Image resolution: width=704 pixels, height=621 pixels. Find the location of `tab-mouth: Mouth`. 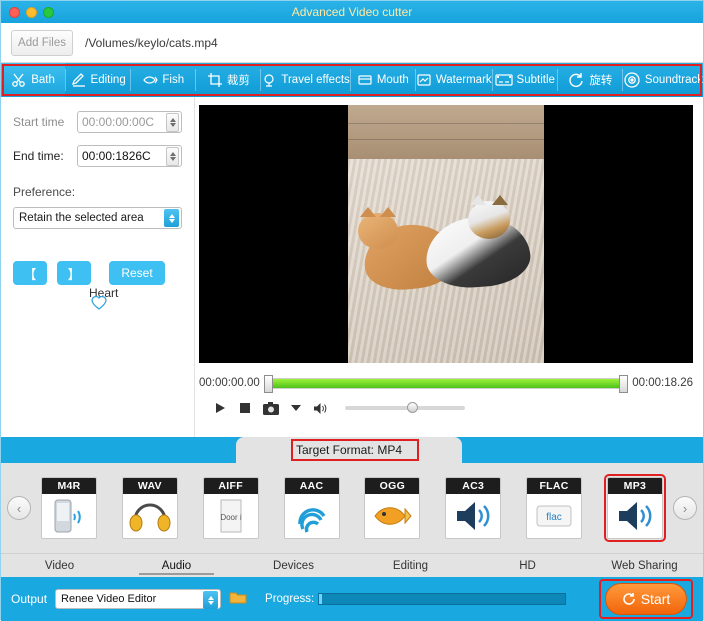

tab-mouth: Mouth is located at coordinates (383, 80).